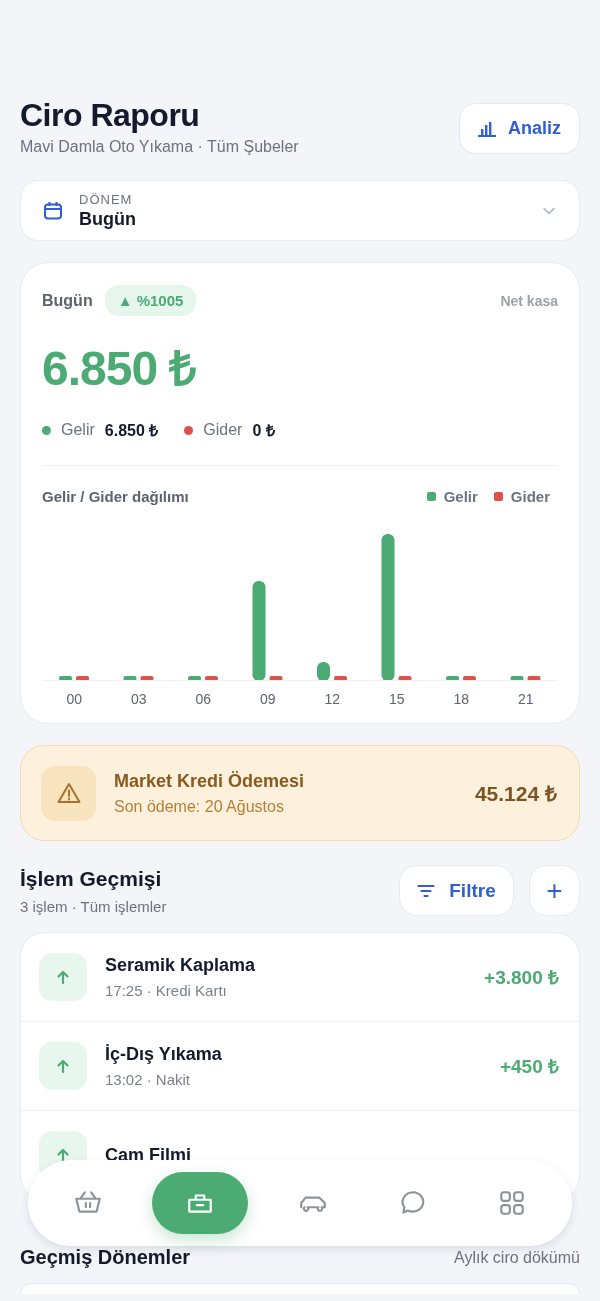  I want to click on axis-label: 00, so click(74, 699).